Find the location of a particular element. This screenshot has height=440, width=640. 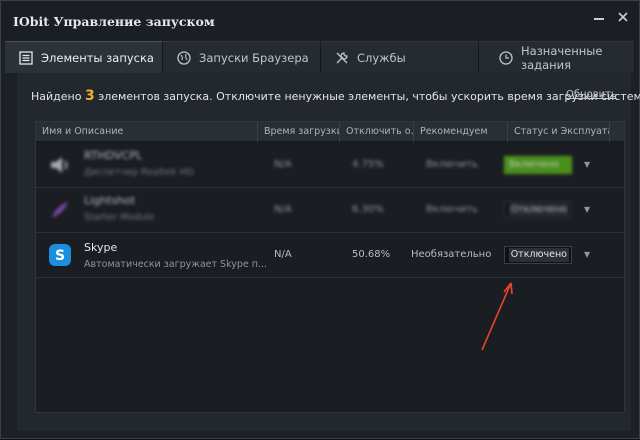

skype-icon: S is located at coordinates (60, 255).